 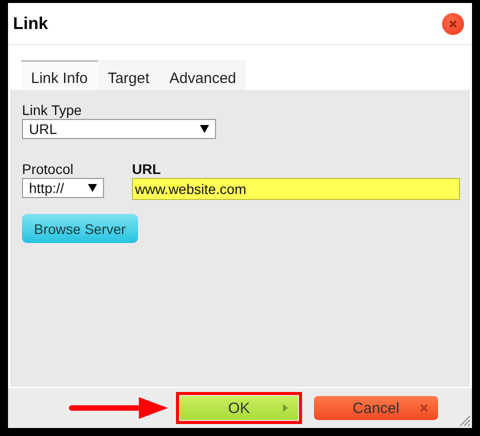 What do you see at coordinates (129, 75) in the screenshot?
I see `tab: Target` at bounding box center [129, 75].